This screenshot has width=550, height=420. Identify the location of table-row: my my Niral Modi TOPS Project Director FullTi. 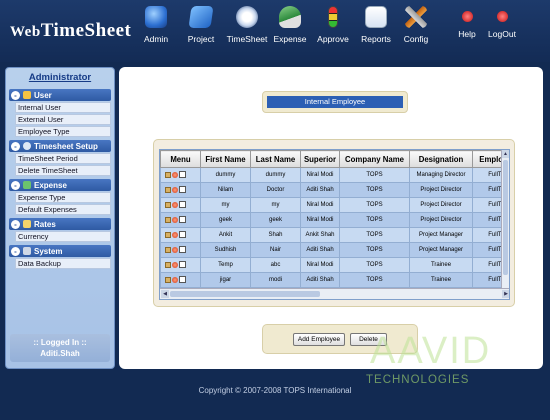
(334, 205).